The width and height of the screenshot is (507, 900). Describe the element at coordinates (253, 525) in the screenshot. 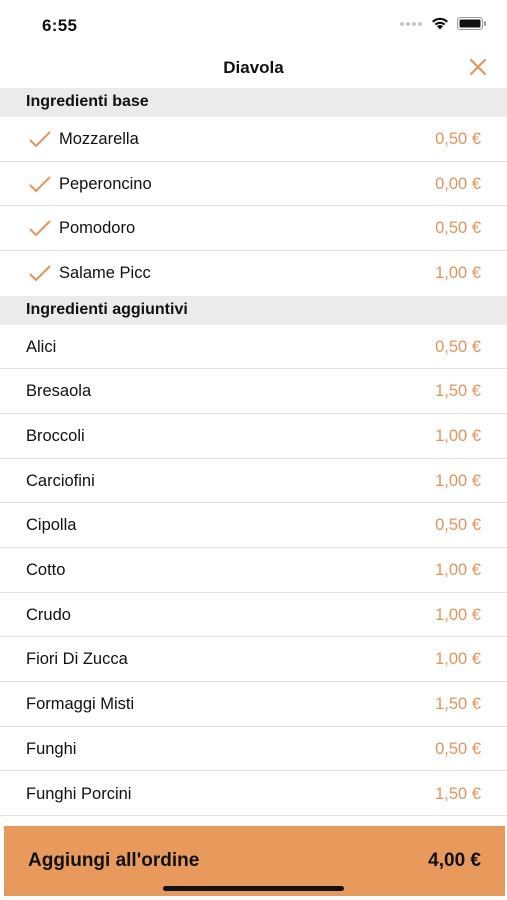

I see `ingredient-row-cipolla: Cipolla 0,50 €` at that location.